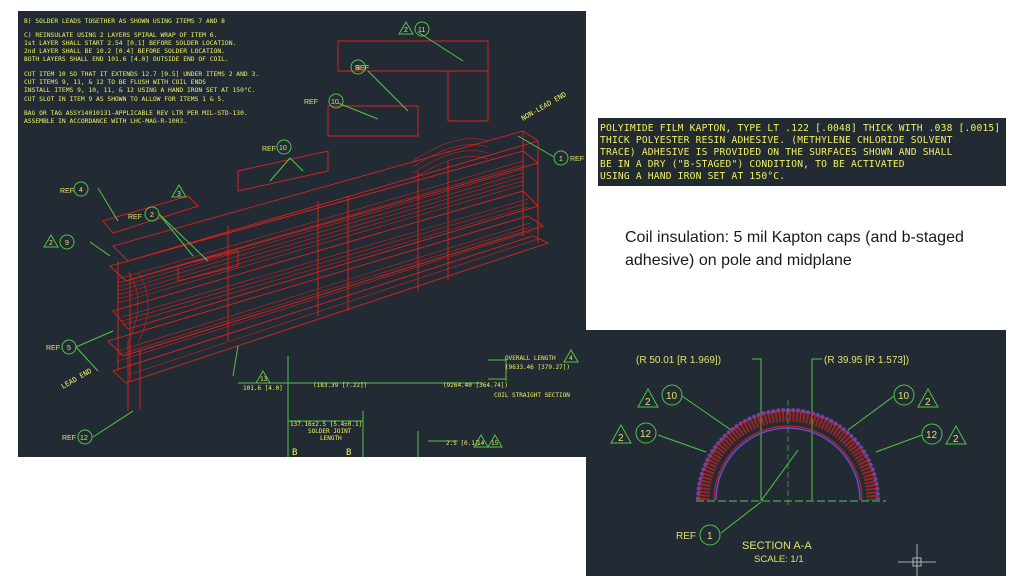  I want to click on coil-cross-section, so click(788, 452).